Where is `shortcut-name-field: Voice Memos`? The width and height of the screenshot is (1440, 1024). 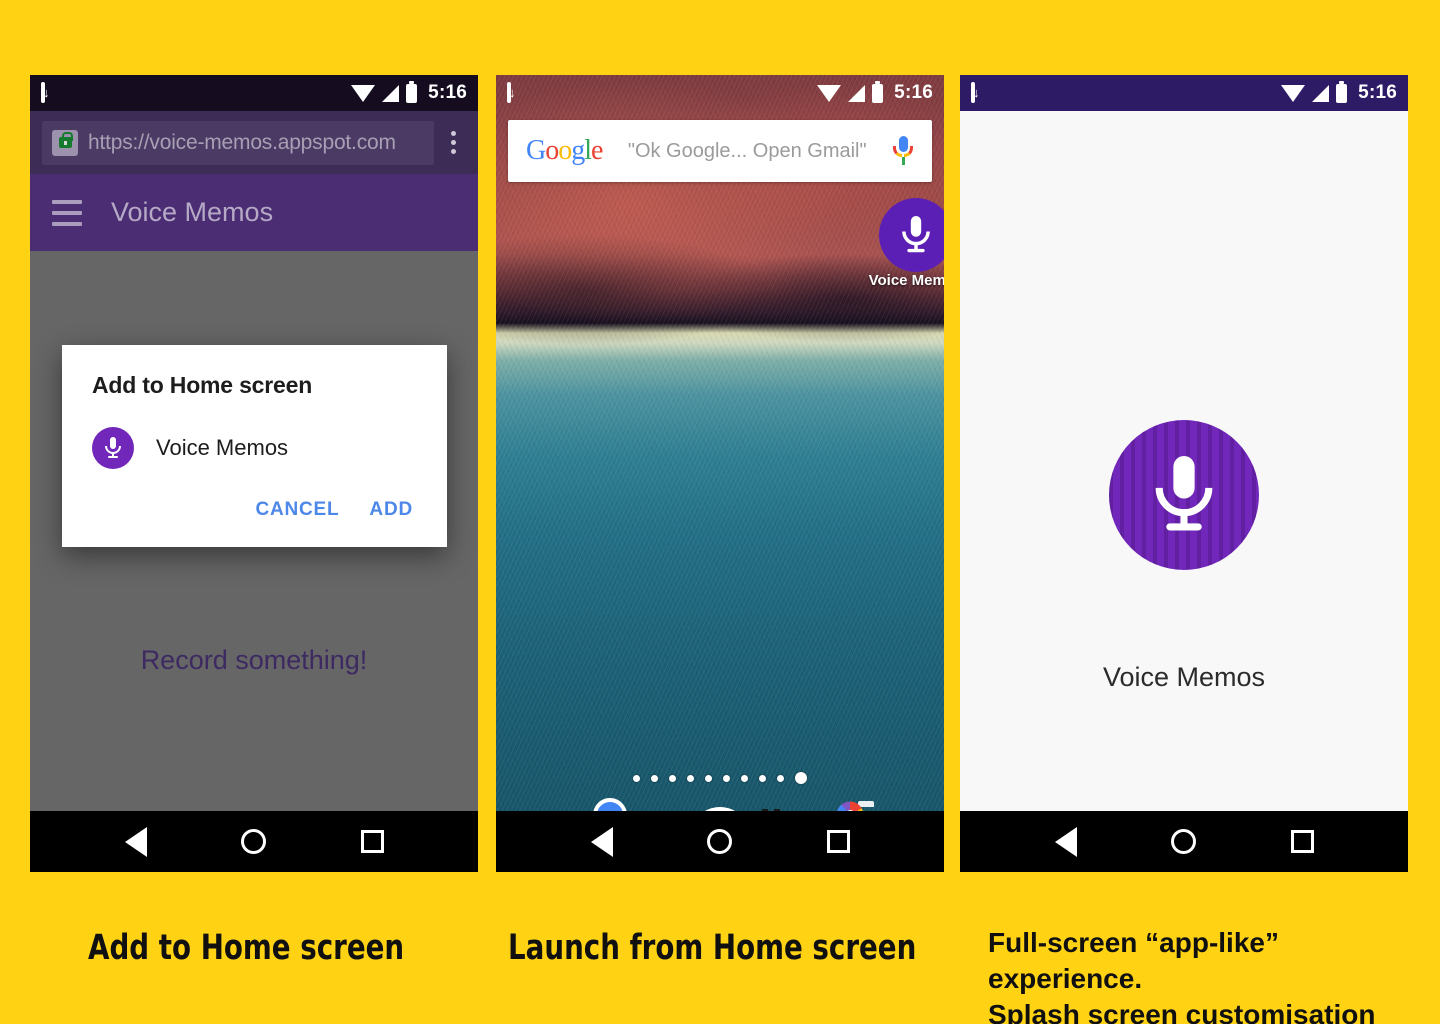 shortcut-name-field: Voice Memos is located at coordinates (286, 448).